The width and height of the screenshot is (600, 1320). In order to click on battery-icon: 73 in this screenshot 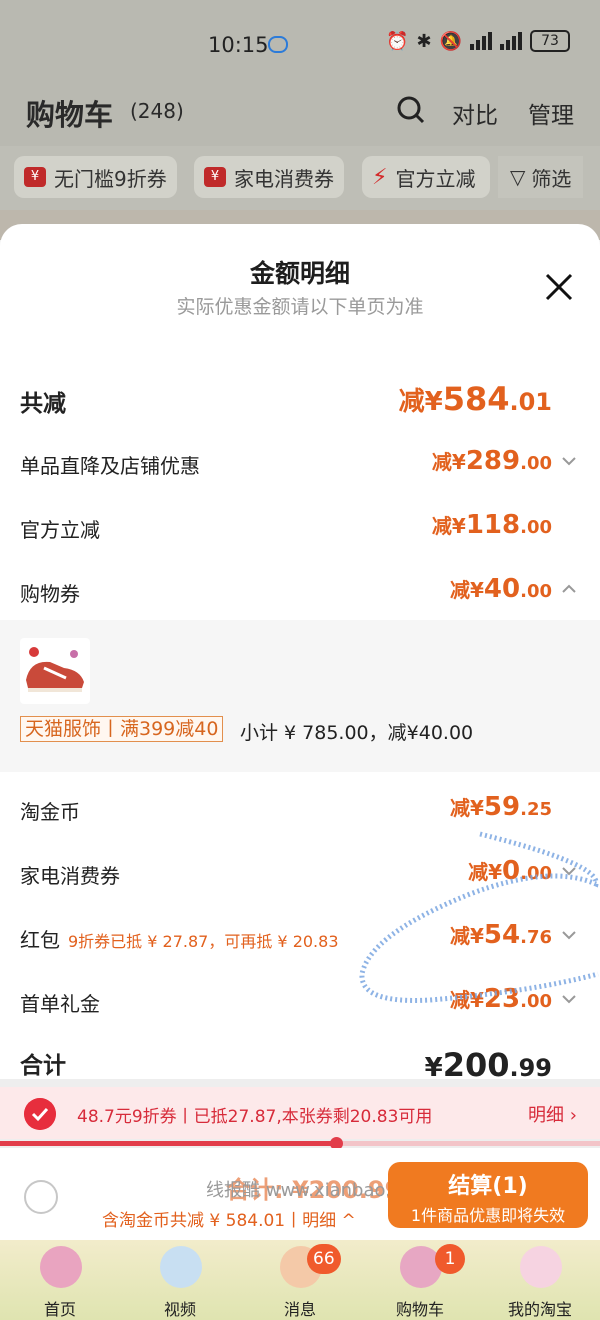, I will do `click(550, 41)`.